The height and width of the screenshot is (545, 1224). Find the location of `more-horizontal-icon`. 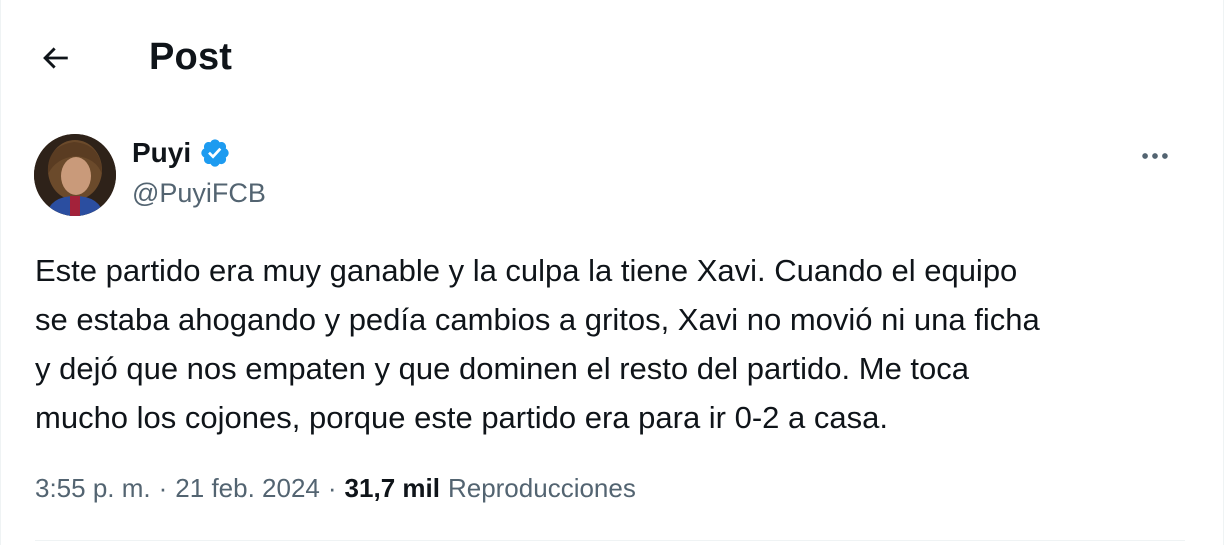

more-horizontal-icon is located at coordinates (1155, 156).